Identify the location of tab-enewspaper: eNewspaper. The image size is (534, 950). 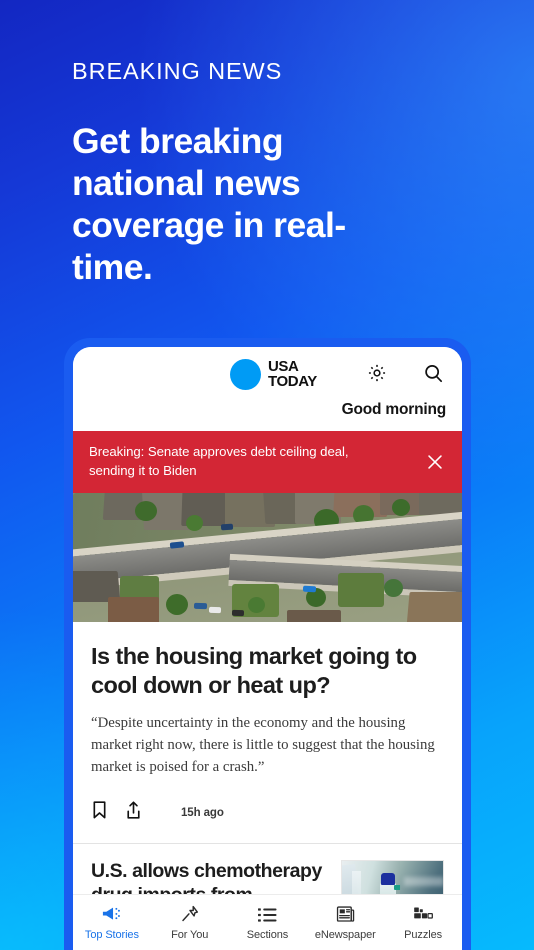
(345, 922).